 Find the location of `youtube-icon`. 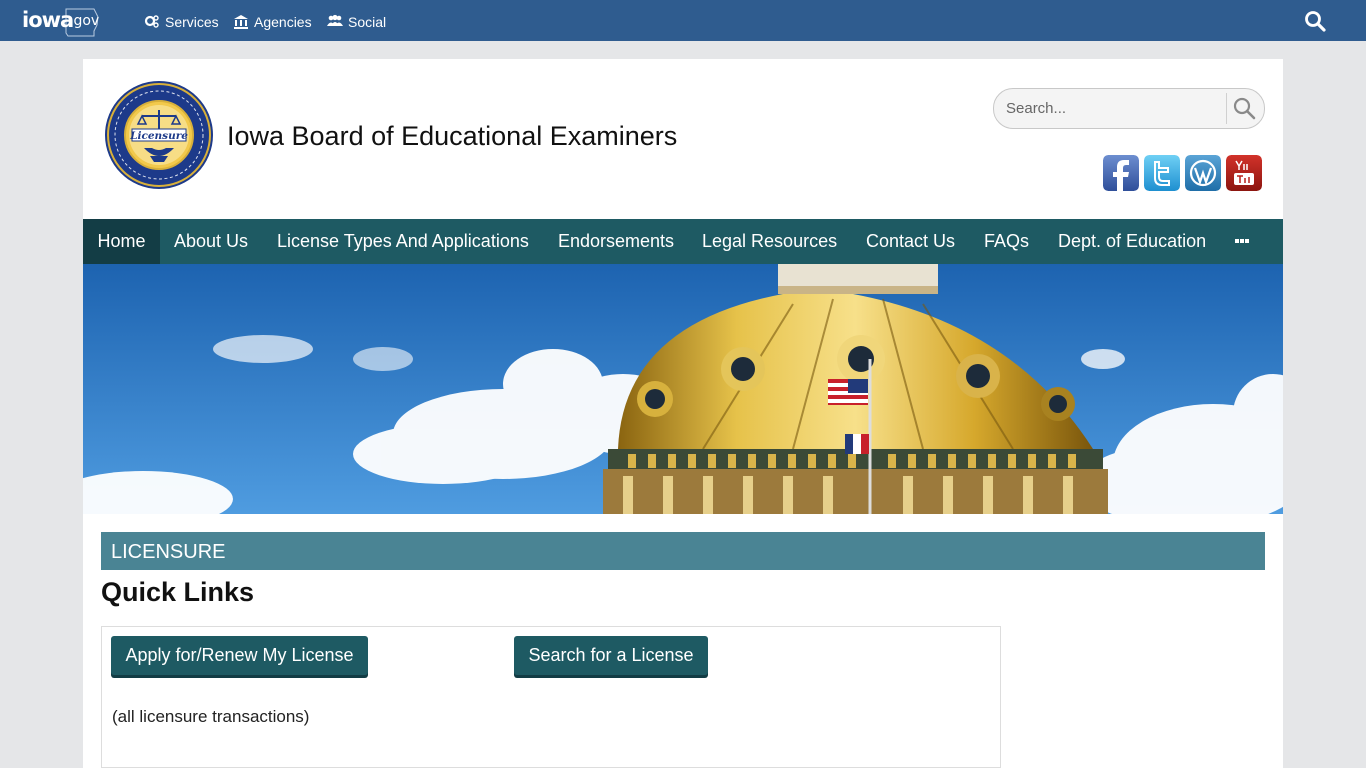

youtube-icon is located at coordinates (1244, 173).